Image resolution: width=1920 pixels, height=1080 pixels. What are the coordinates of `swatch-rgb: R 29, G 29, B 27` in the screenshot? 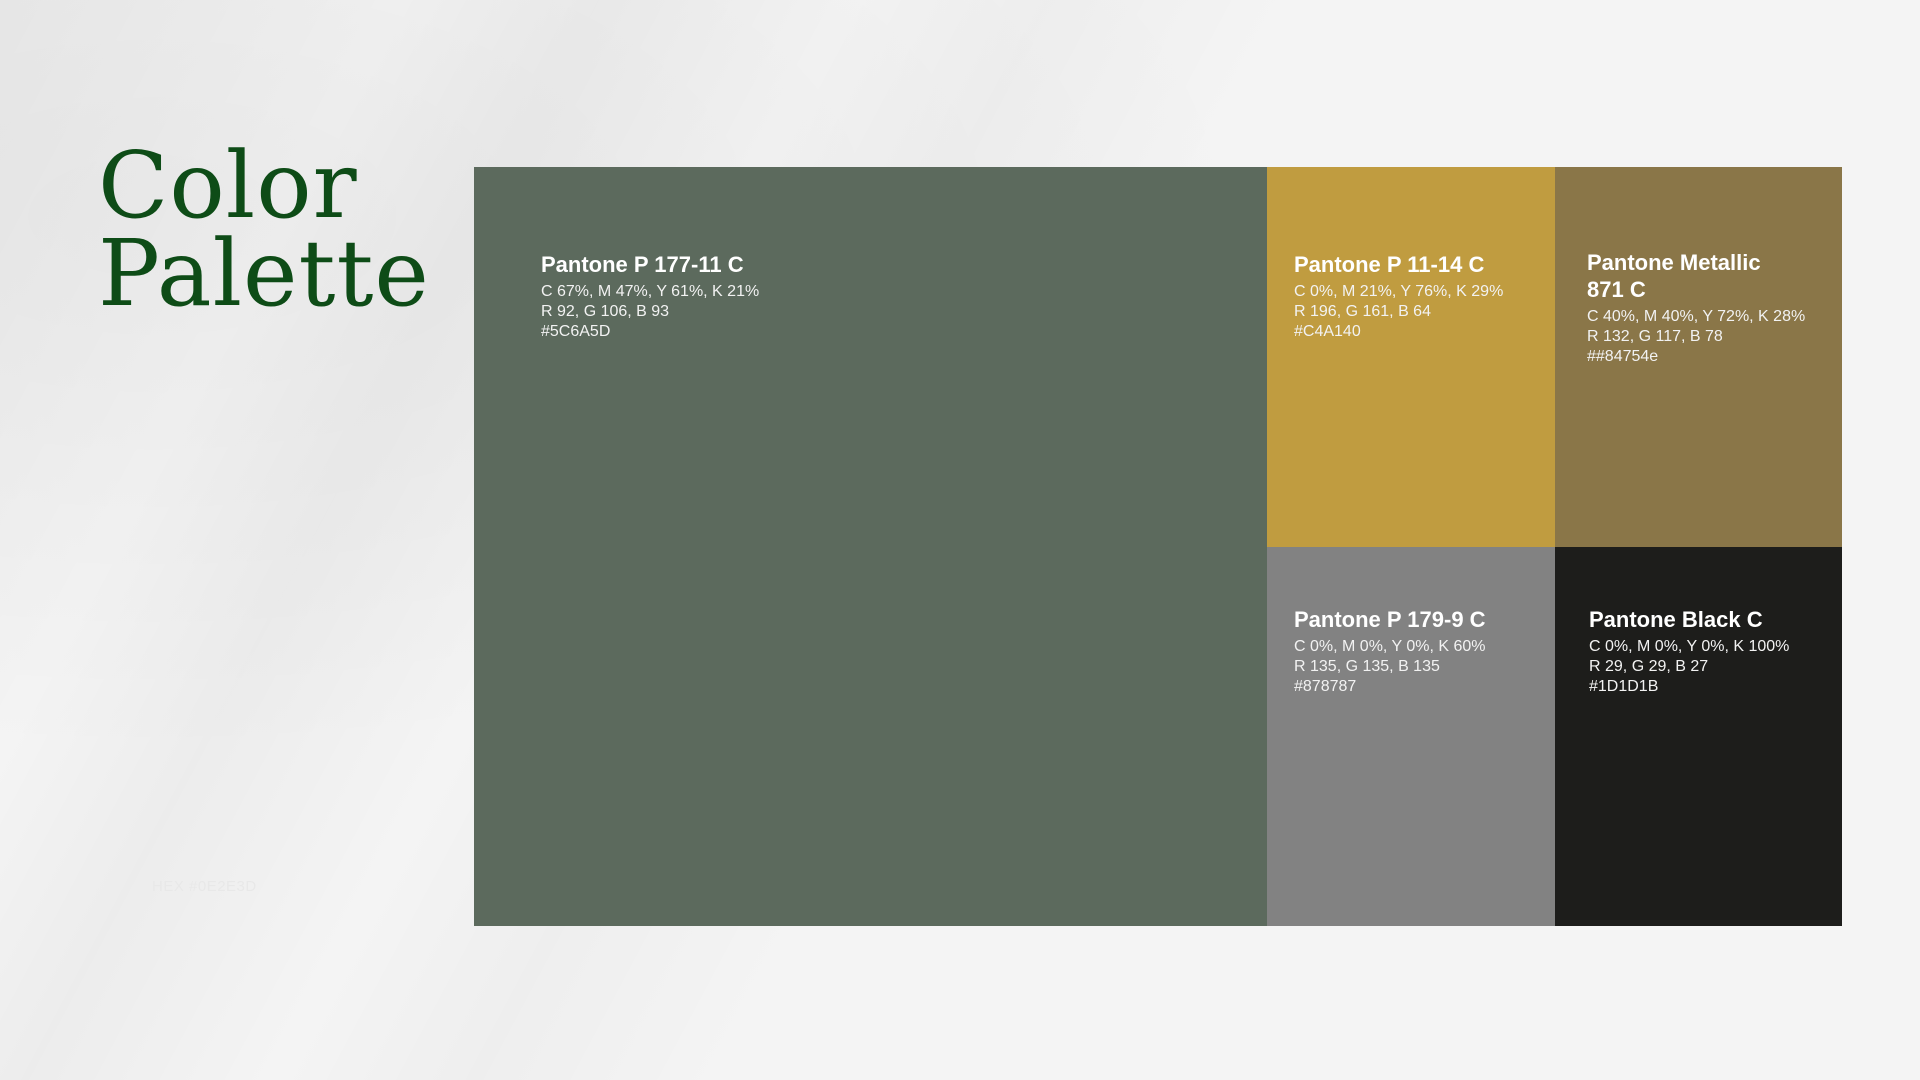 It's located at (1649, 666).